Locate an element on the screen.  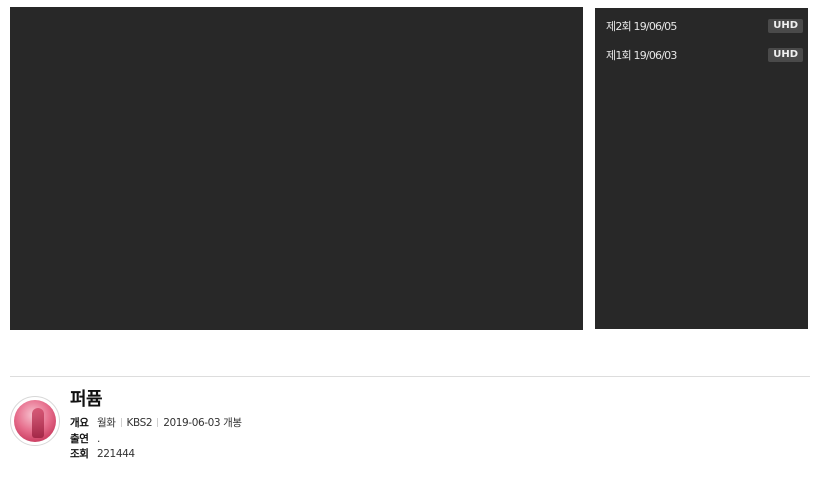
poster-image is located at coordinates (35, 421).